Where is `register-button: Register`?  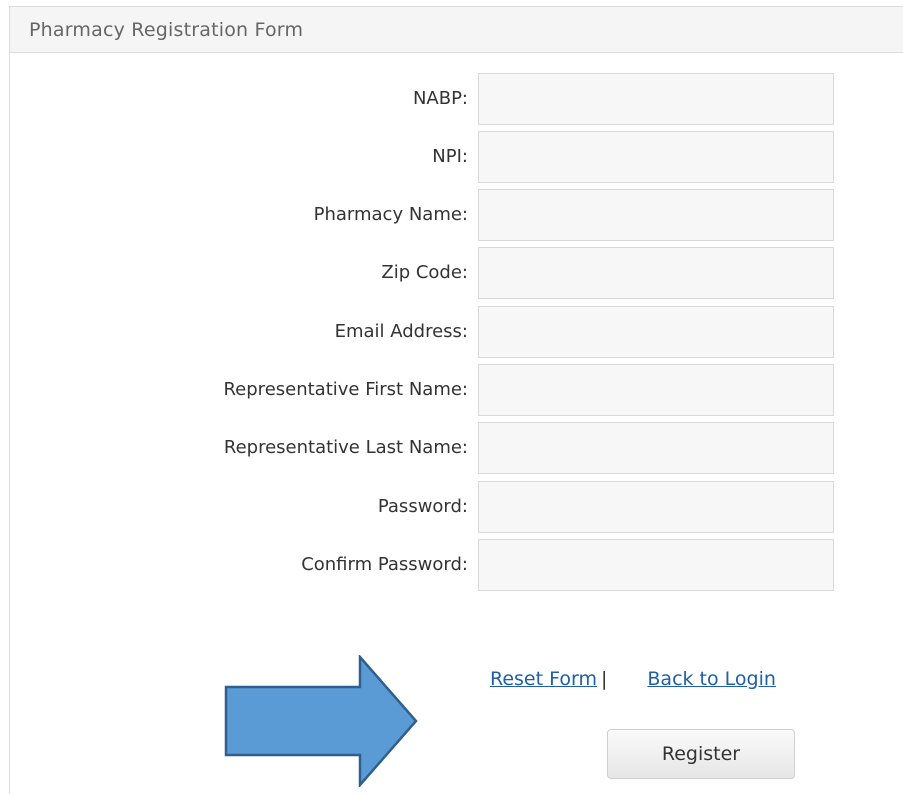
register-button: Register is located at coordinates (701, 754).